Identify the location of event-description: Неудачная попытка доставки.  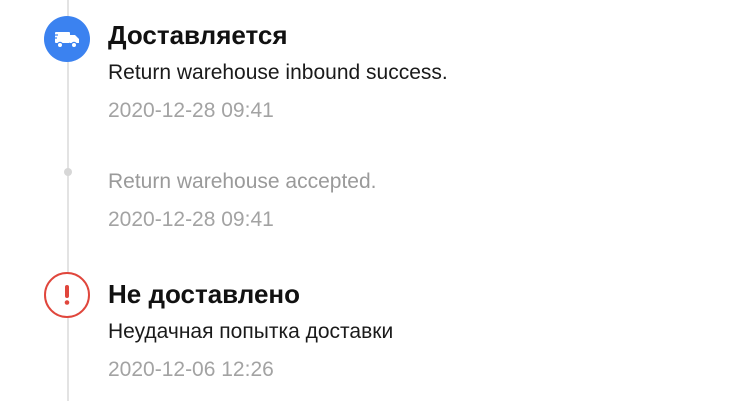
(251, 331).